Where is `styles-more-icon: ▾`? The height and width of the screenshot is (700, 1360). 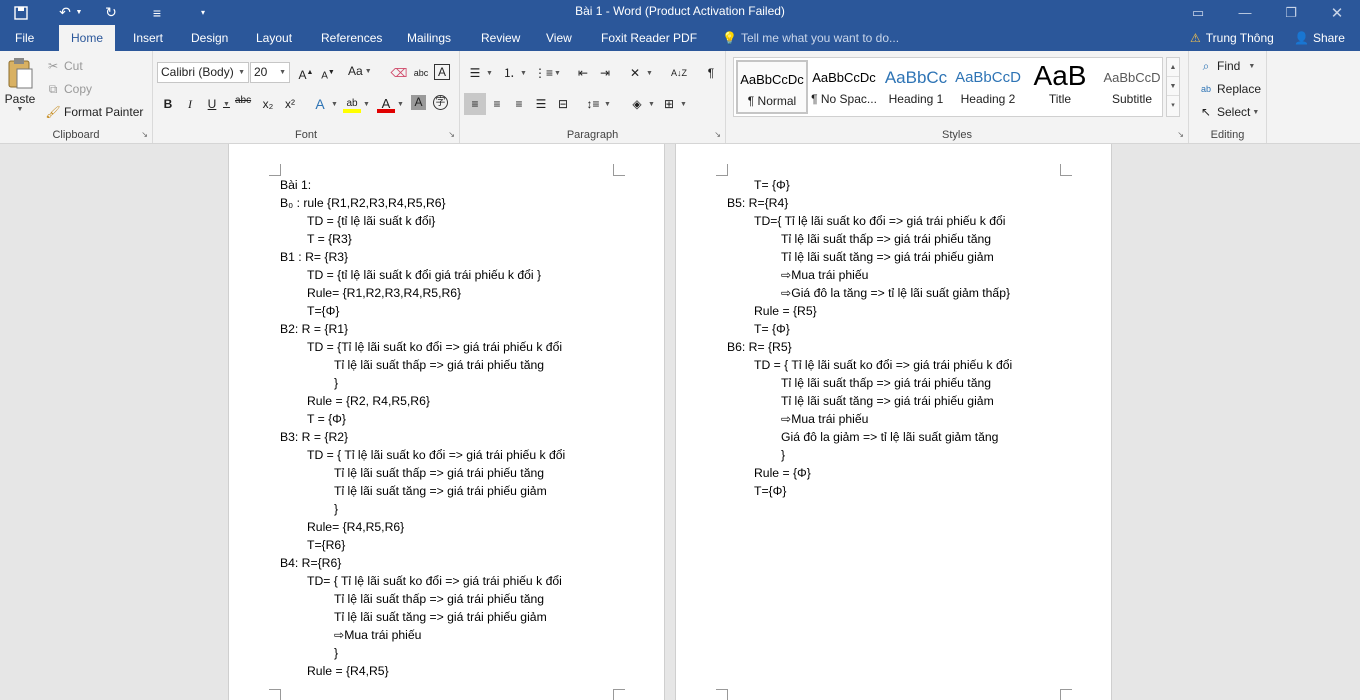 styles-more-icon: ▾ is located at coordinates (1173, 105).